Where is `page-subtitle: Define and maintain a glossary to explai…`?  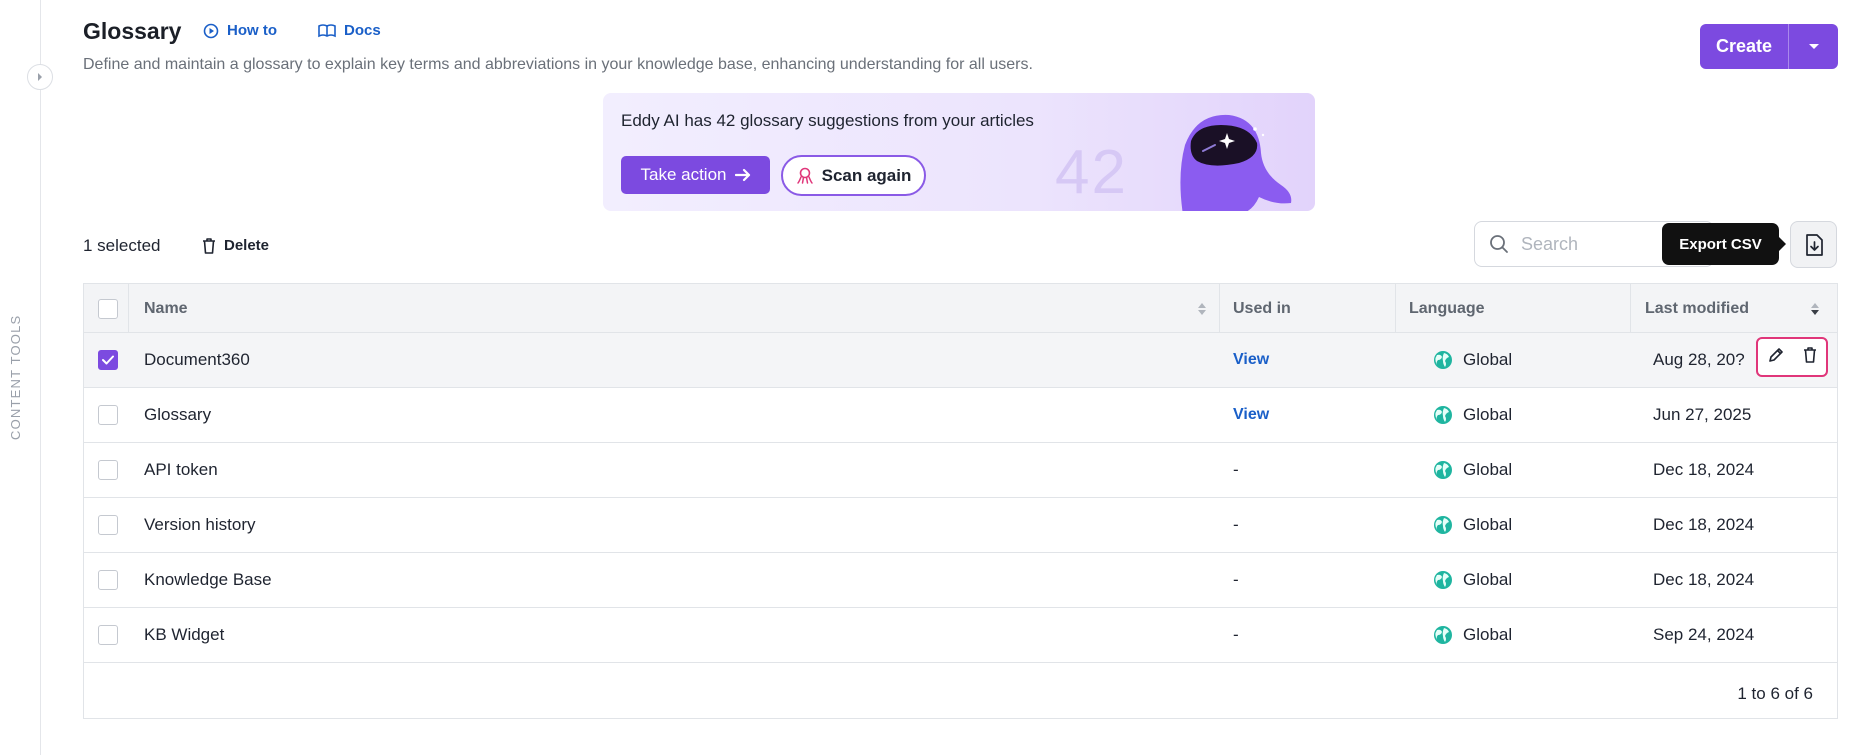 page-subtitle: Define and maintain a glossary to explai… is located at coordinates (558, 64).